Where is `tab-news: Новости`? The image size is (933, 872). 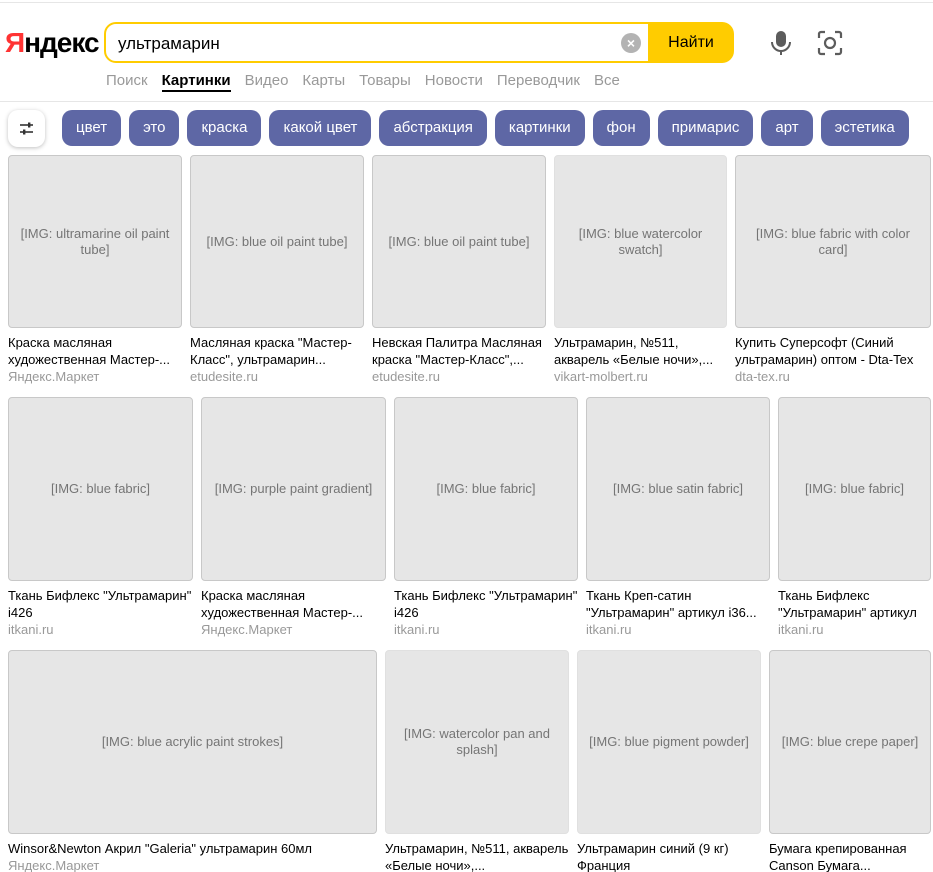 tab-news: Новости is located at coordinates (454, 82).